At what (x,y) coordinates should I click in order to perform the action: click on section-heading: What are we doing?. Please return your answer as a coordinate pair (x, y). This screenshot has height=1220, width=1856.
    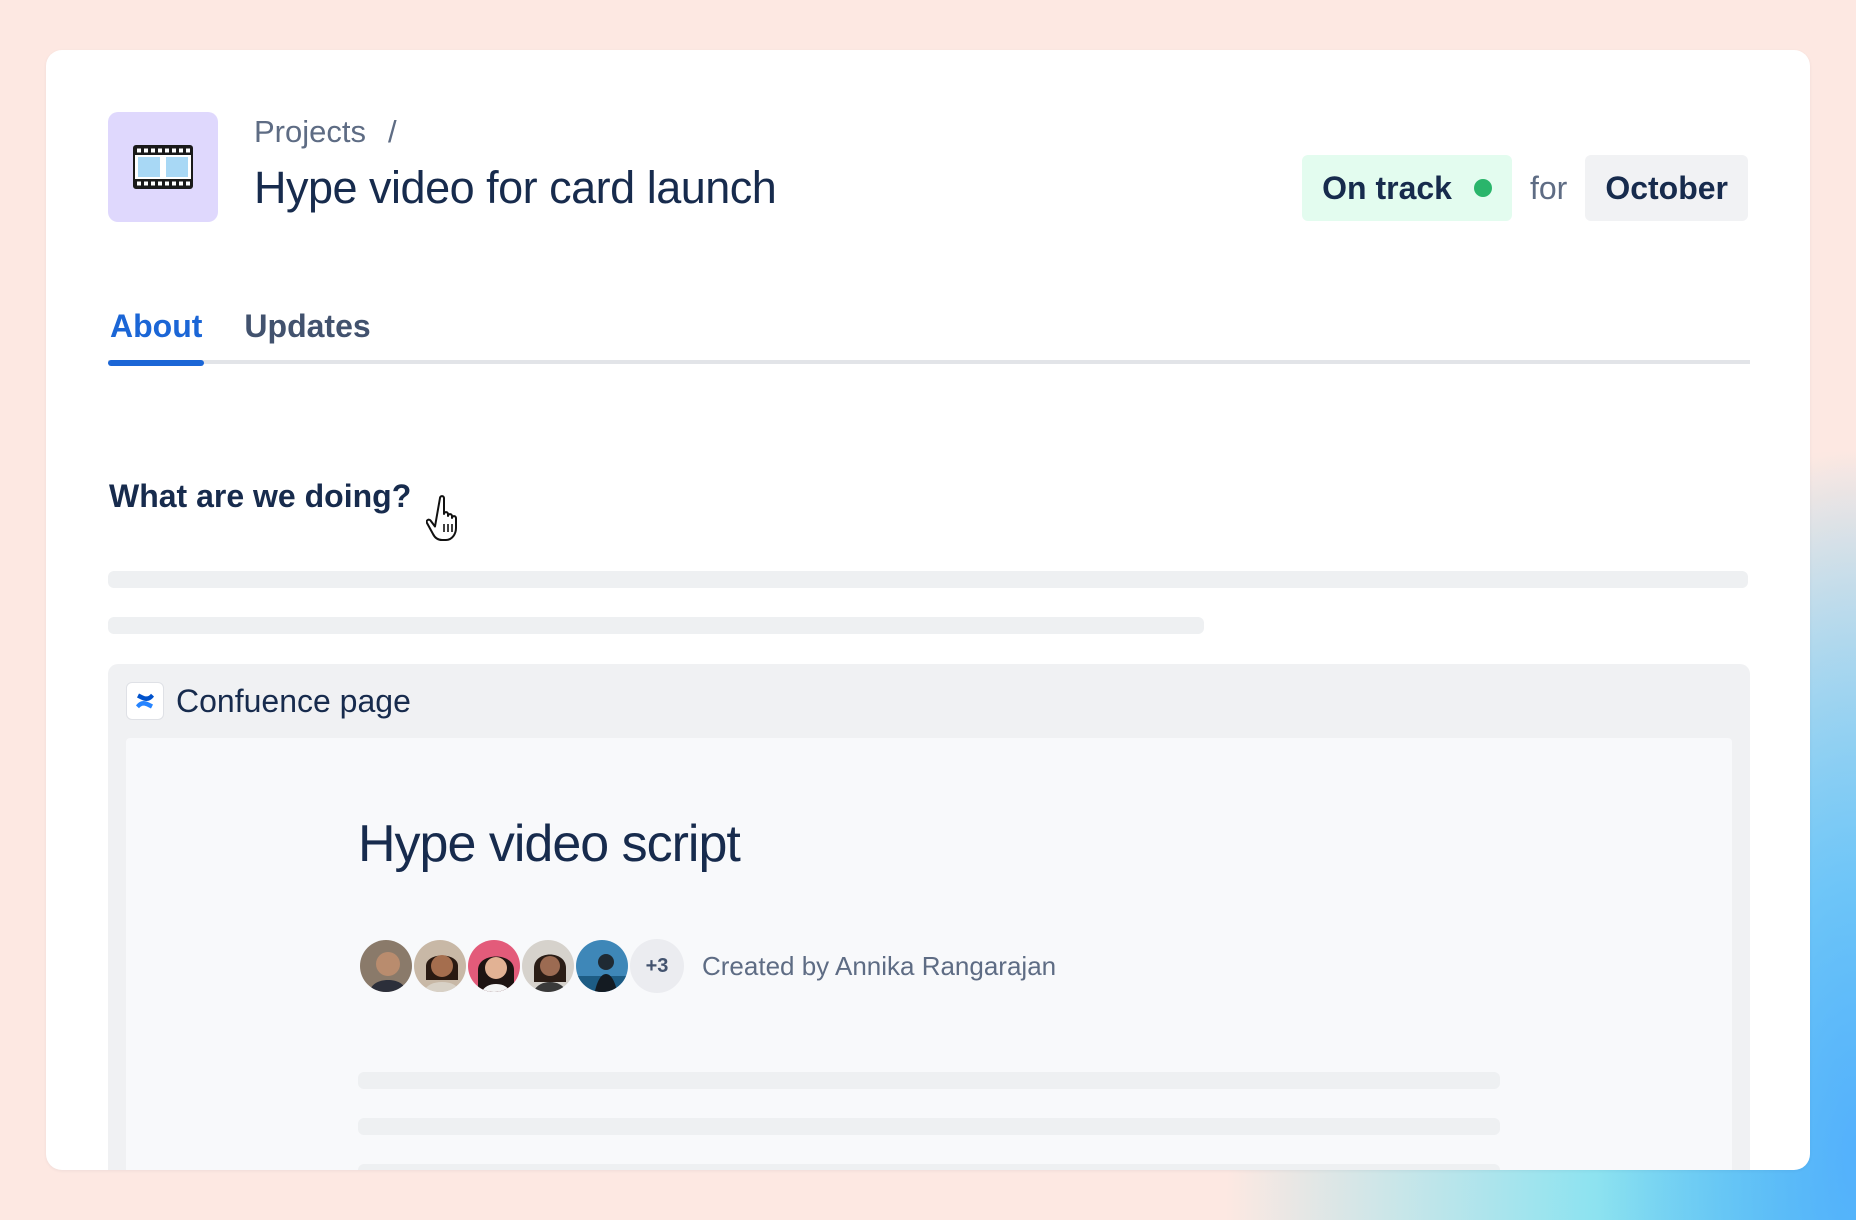
    Looking at the image, I should click on (260, 496).